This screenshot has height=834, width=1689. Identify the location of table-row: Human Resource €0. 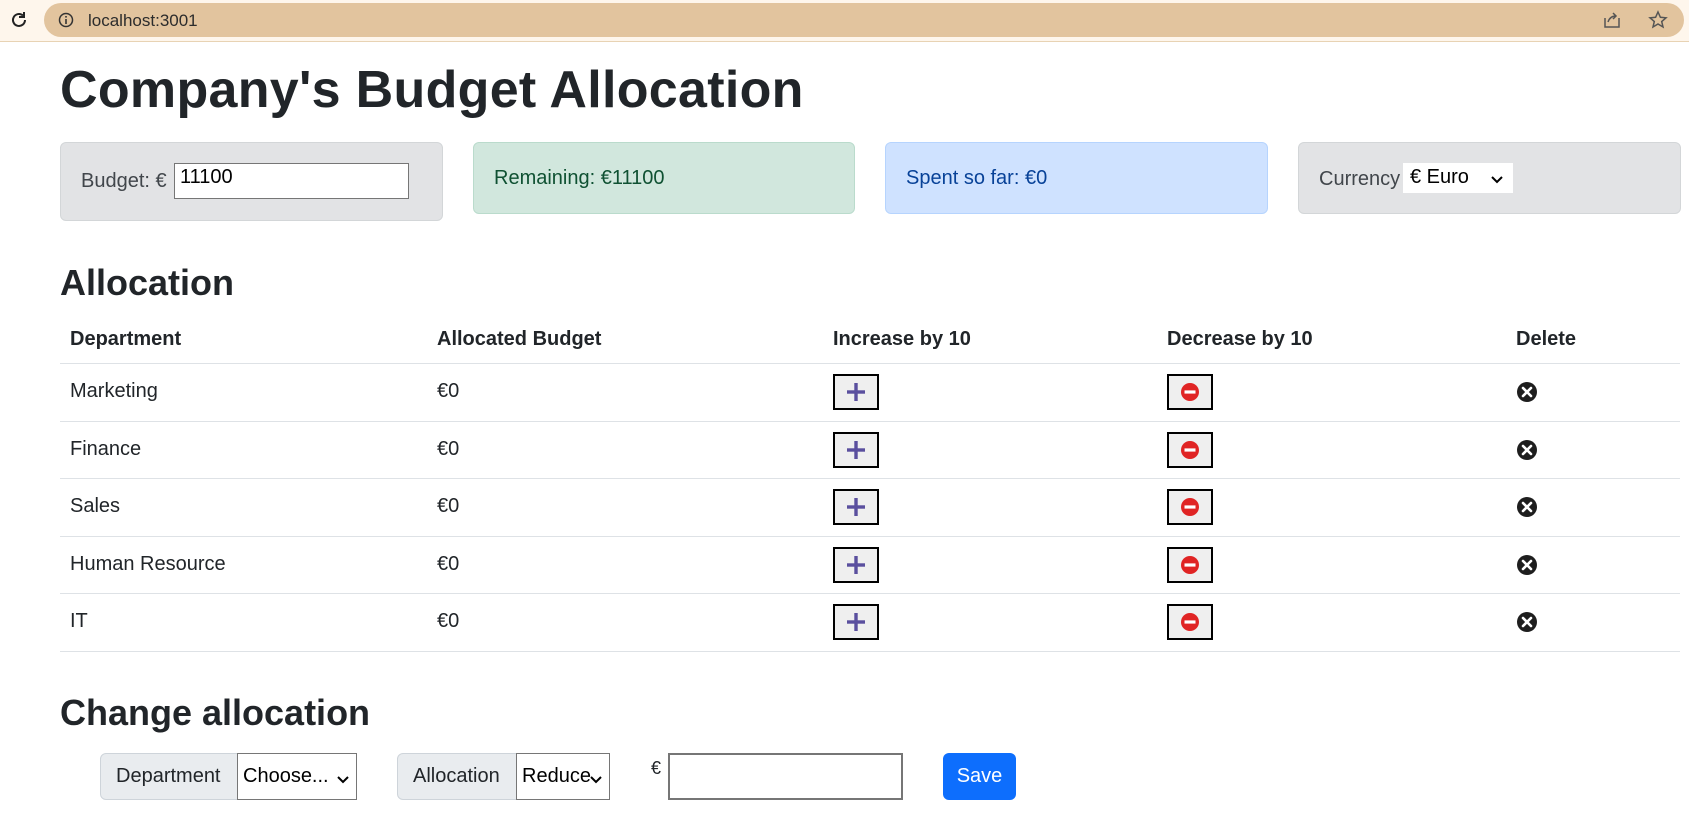
(870, 565).